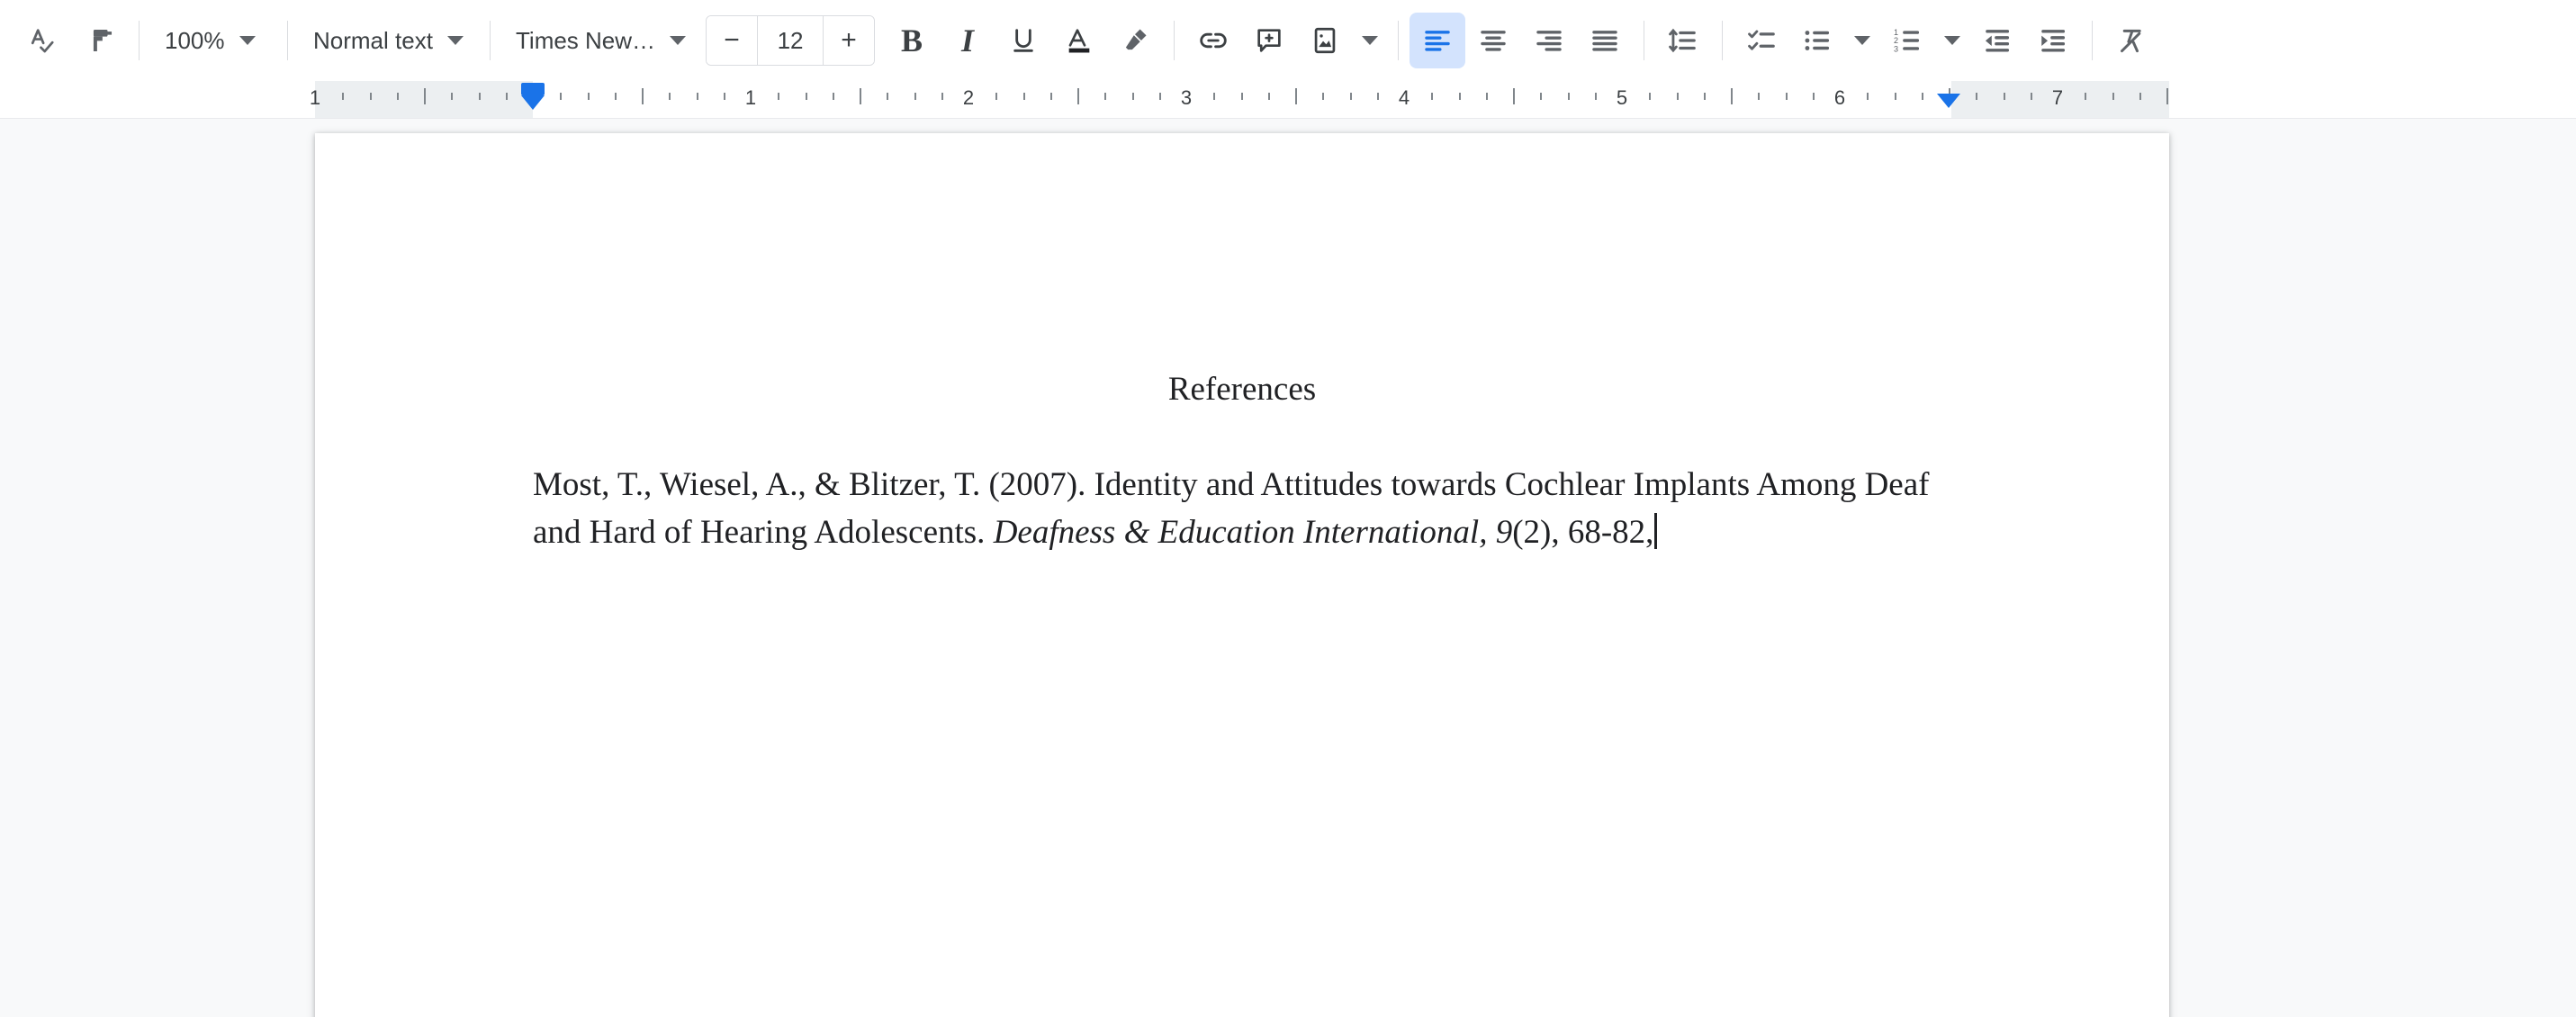 This screenshot has height=1017, width=2576. Describe the element at coordinates (533, 103) in the screenshot. I see `left-indent-handle` at that location.